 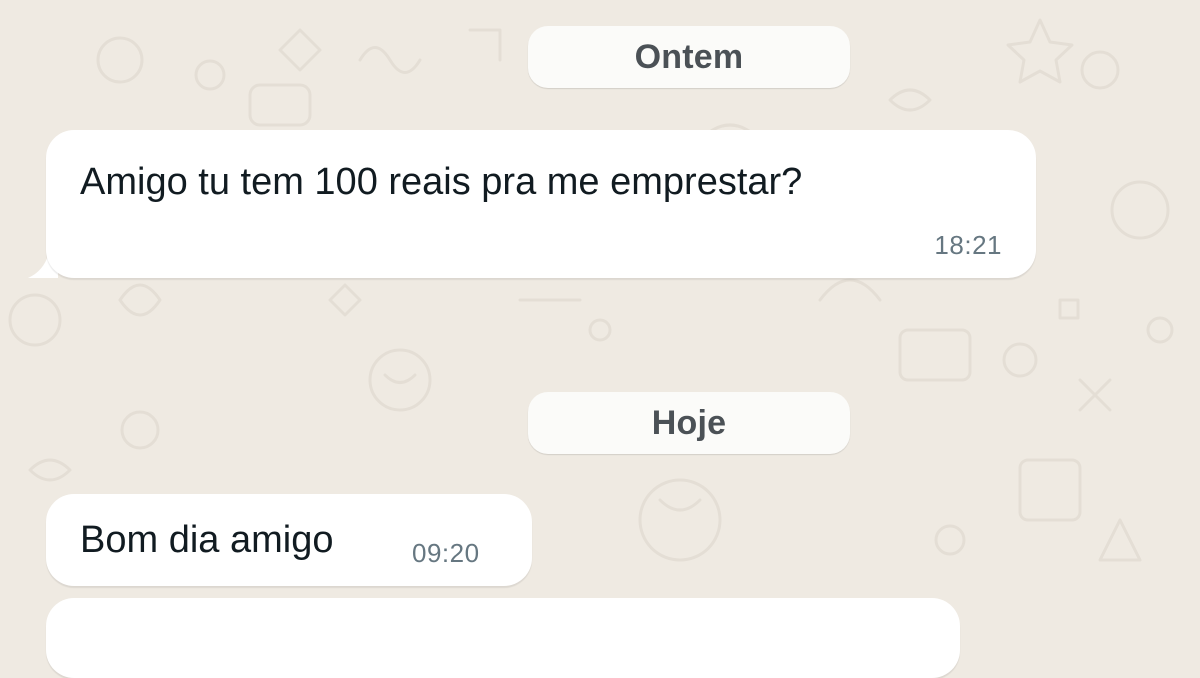 I want to click on message-text: Bom dia amigo, so click(x=207, y=540).